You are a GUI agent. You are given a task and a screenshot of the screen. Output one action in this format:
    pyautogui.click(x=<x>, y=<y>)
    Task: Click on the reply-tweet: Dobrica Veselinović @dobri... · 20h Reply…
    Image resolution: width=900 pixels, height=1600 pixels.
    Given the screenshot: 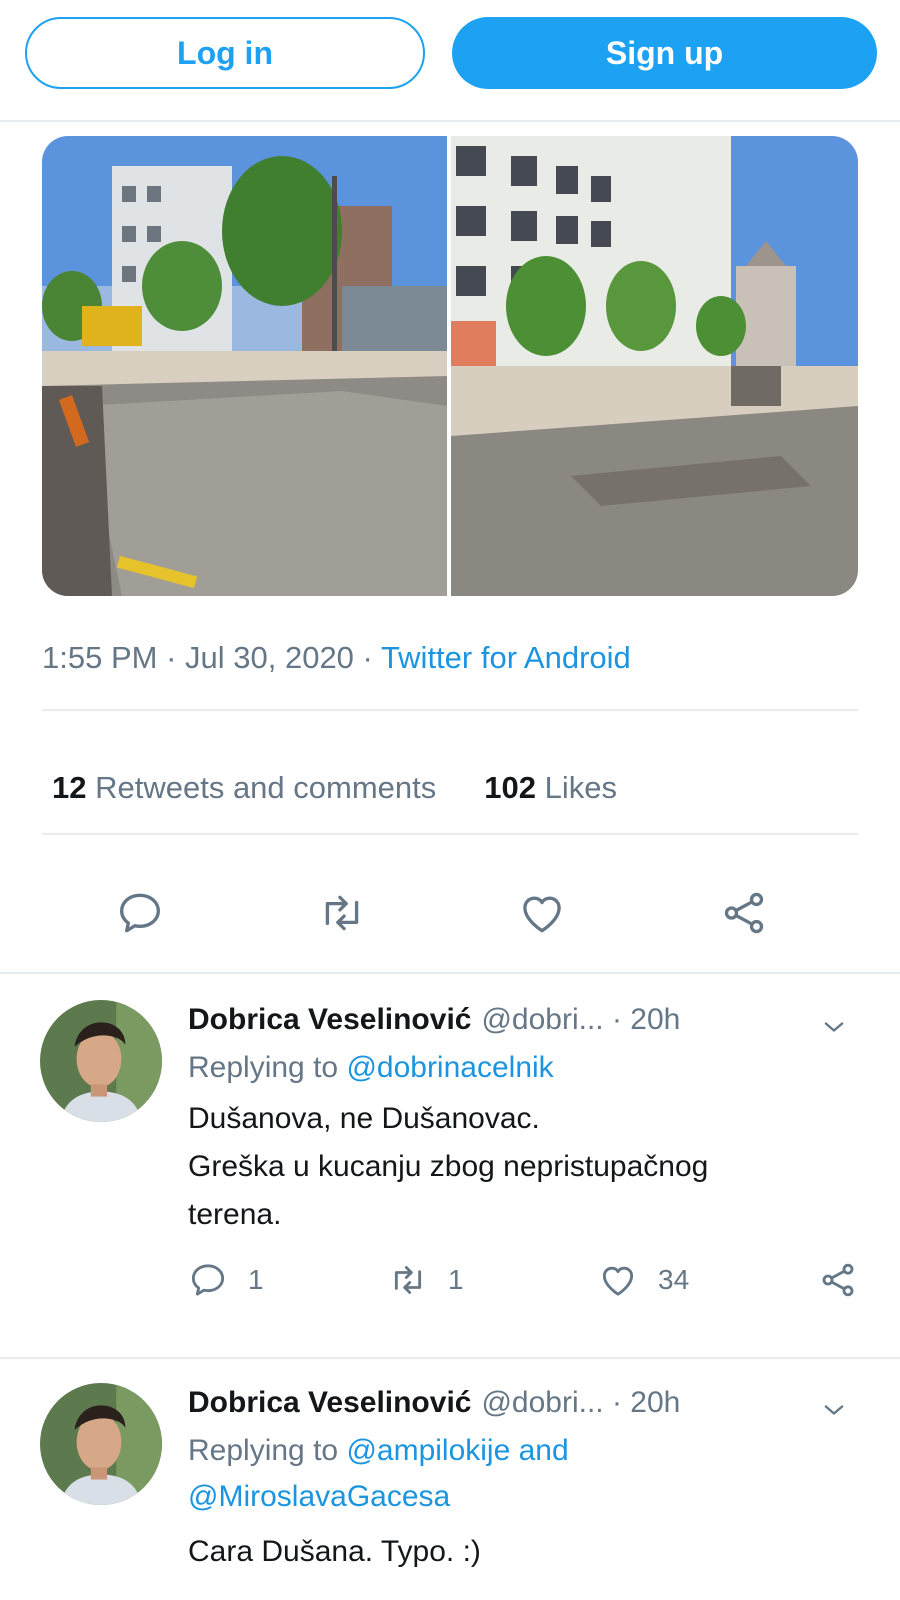 What is the action you would take?
    pyautogui.click(x=450, y=1489)
    